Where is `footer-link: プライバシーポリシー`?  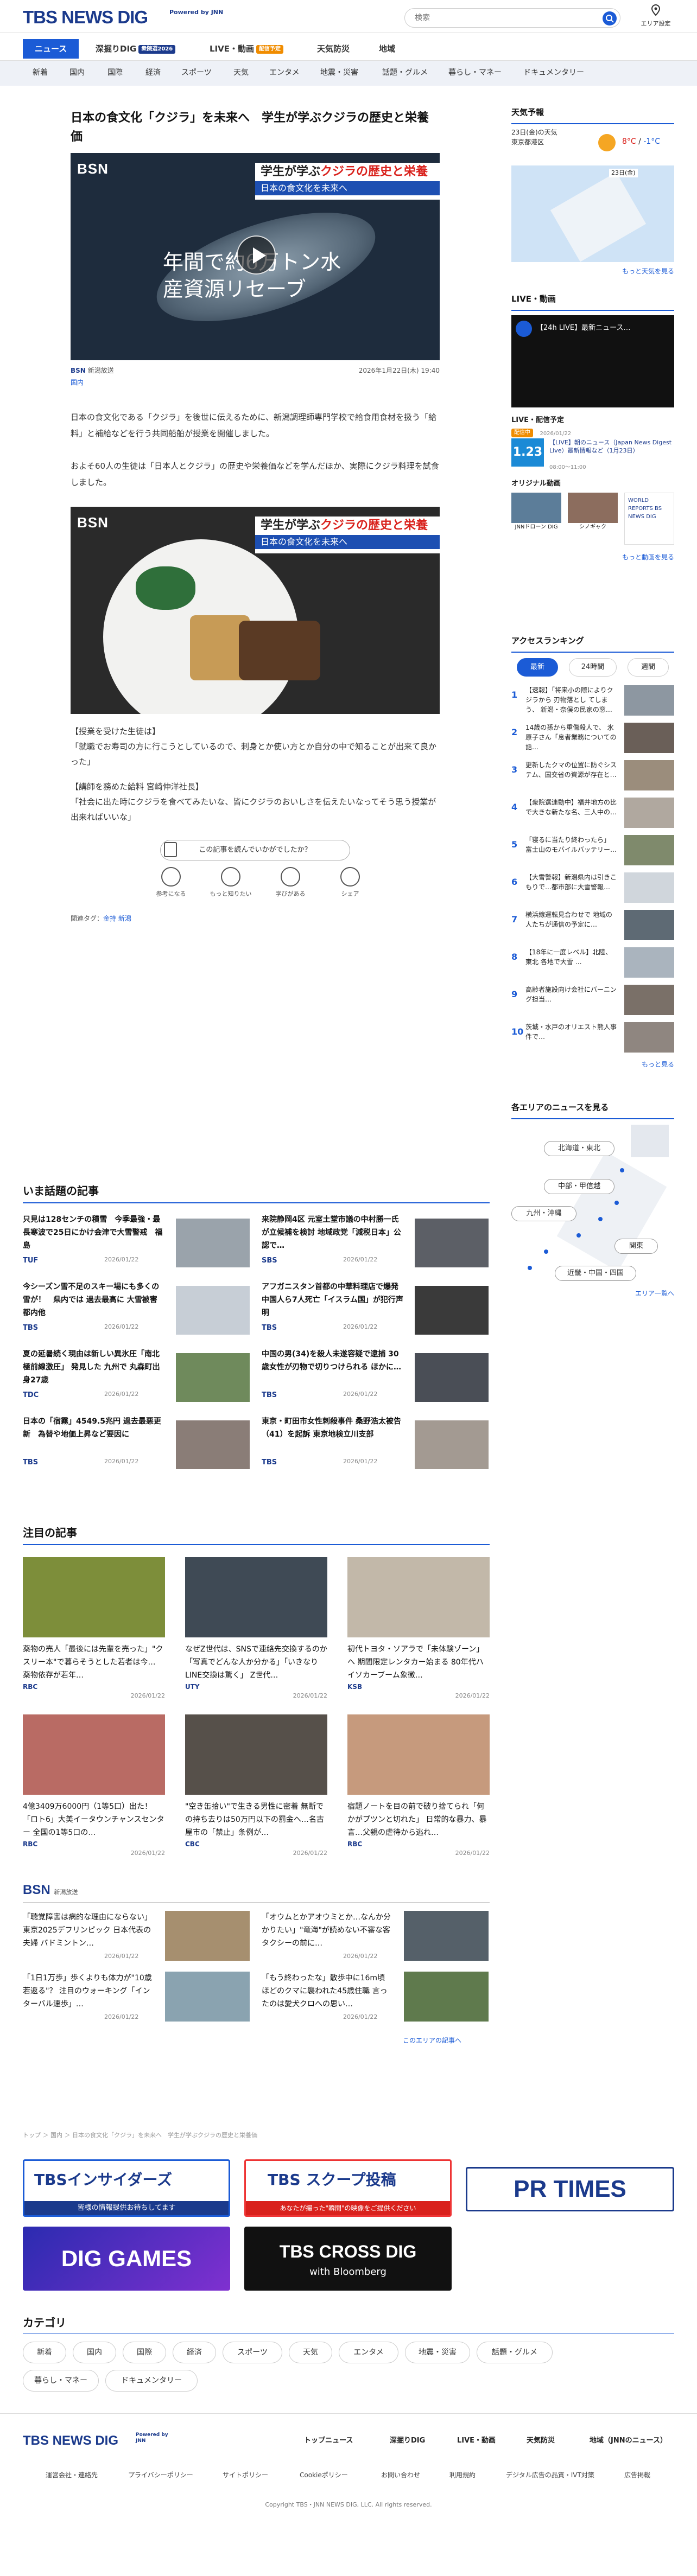 footer-link: プライバシーポリシー is located at coordinates (161, 2475).